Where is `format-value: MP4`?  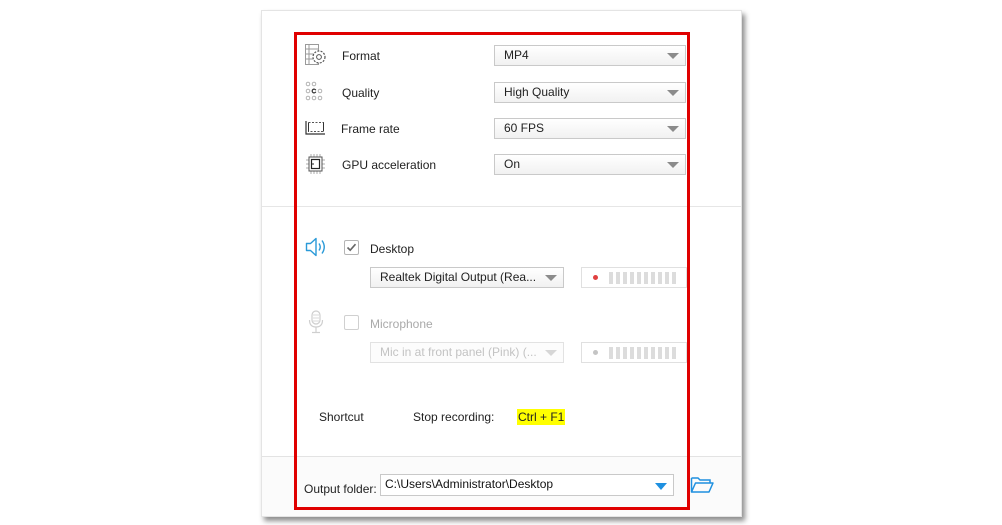 format-value: MP4 is located at coordinates (516, 55).